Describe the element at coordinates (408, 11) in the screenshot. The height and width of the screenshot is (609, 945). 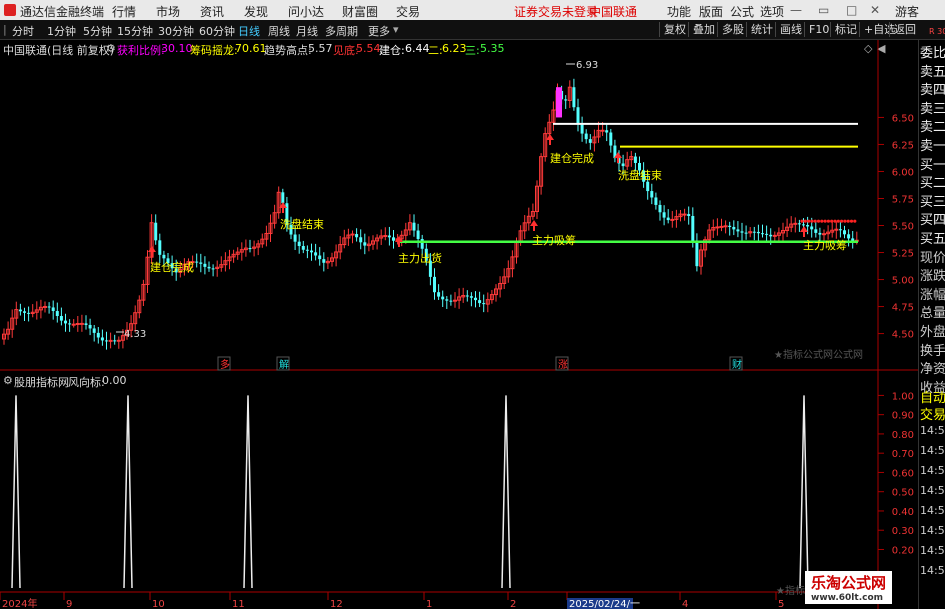
I see `menu-item-trade: 交易` at that location.